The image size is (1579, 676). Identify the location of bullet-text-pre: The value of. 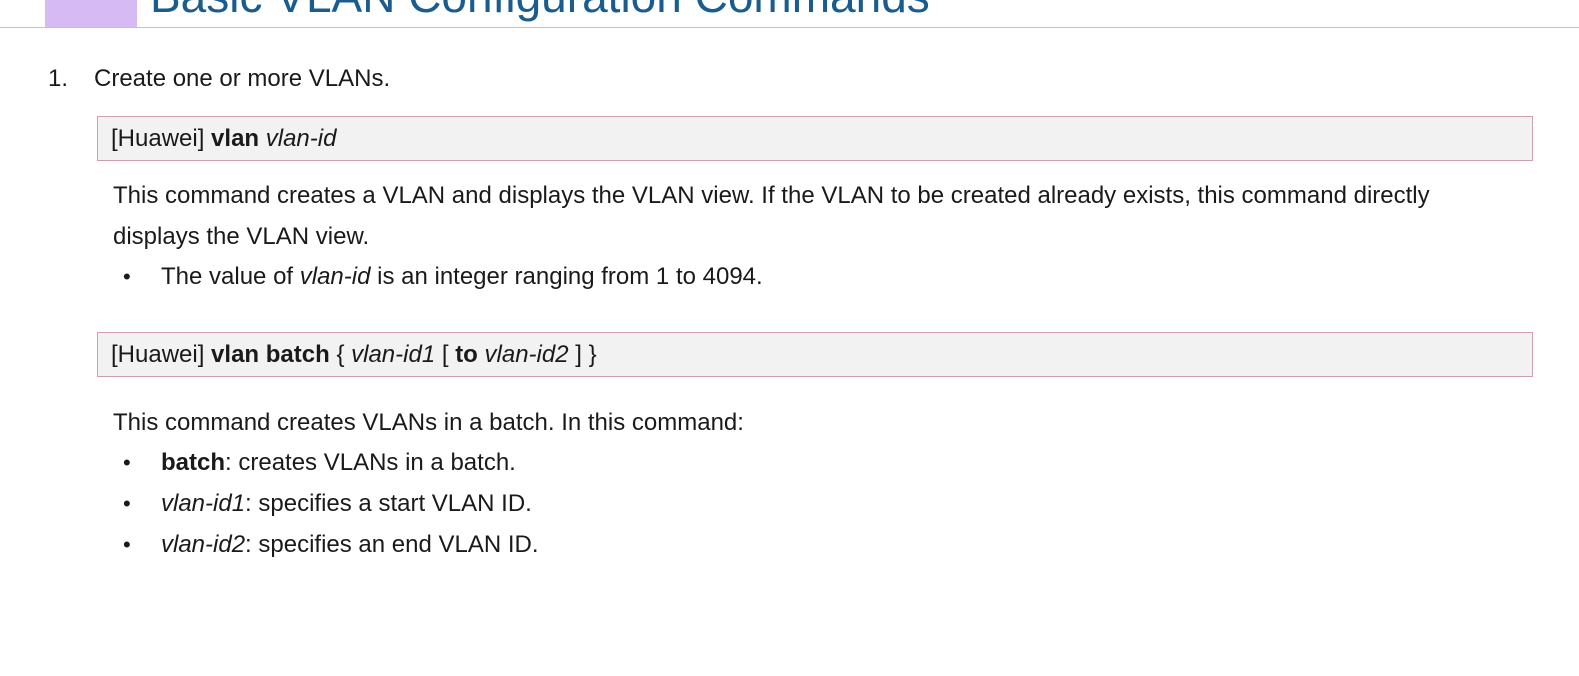
(230, 276).